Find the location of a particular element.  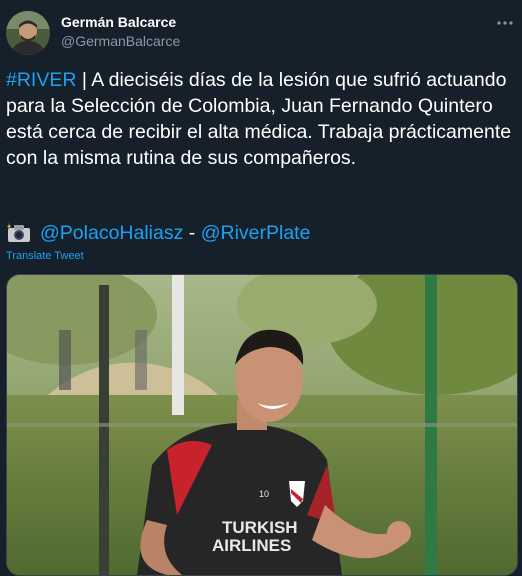

avatar is located at coordinates (28, 33).